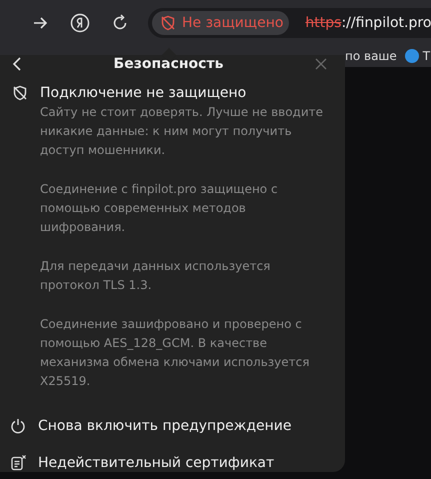  I want to click on yandex-logo-icon, so click(80, 22).